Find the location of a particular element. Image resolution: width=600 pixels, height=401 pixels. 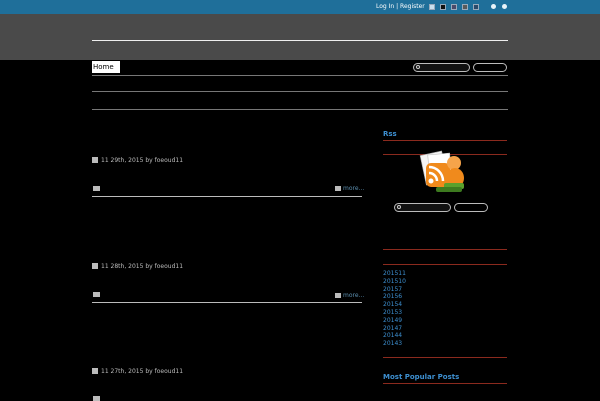

rss-title: Rss is located at coordinates (390, 134).